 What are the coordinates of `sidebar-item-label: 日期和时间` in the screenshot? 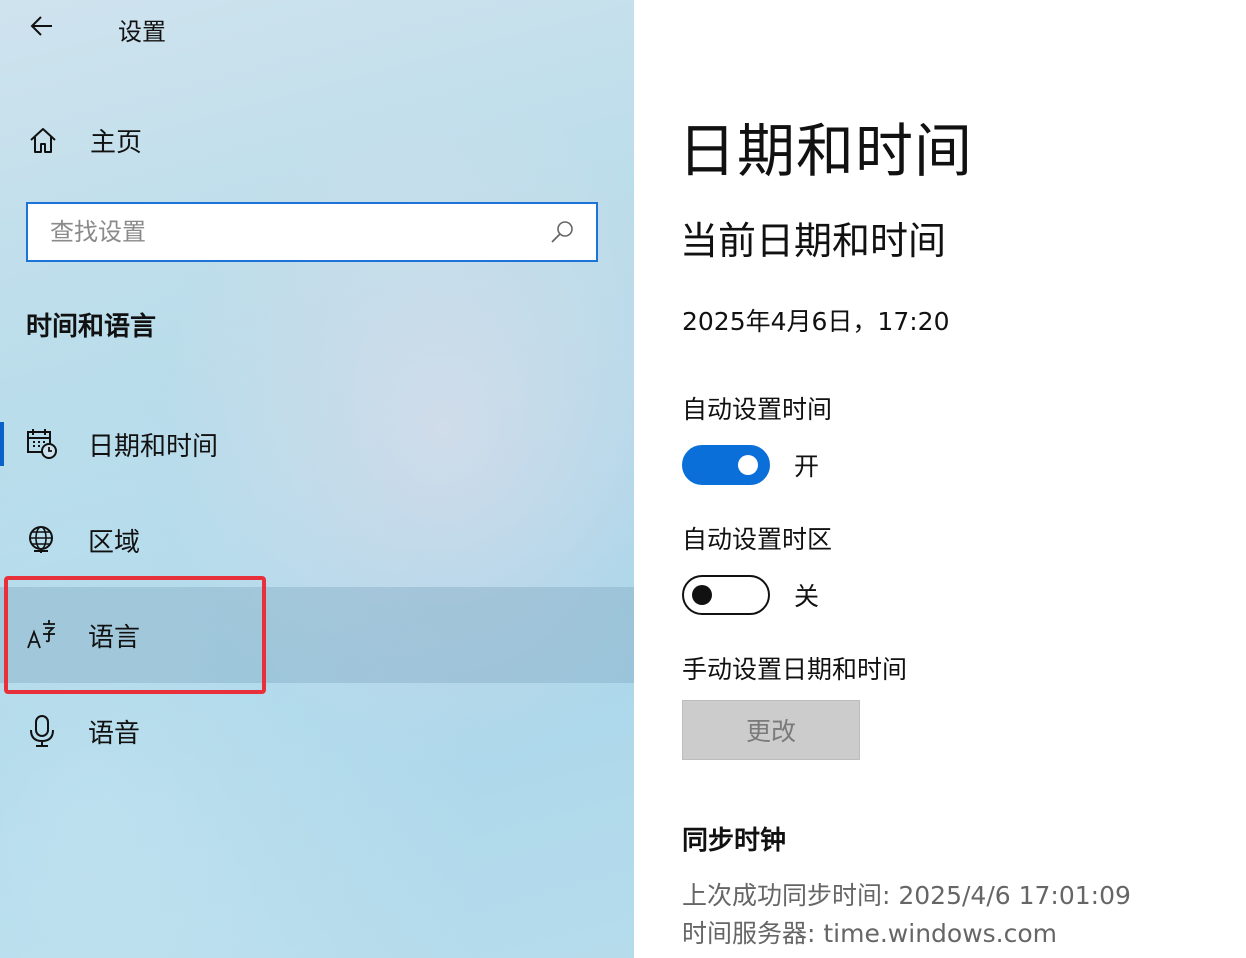 It's located at (153, 446).